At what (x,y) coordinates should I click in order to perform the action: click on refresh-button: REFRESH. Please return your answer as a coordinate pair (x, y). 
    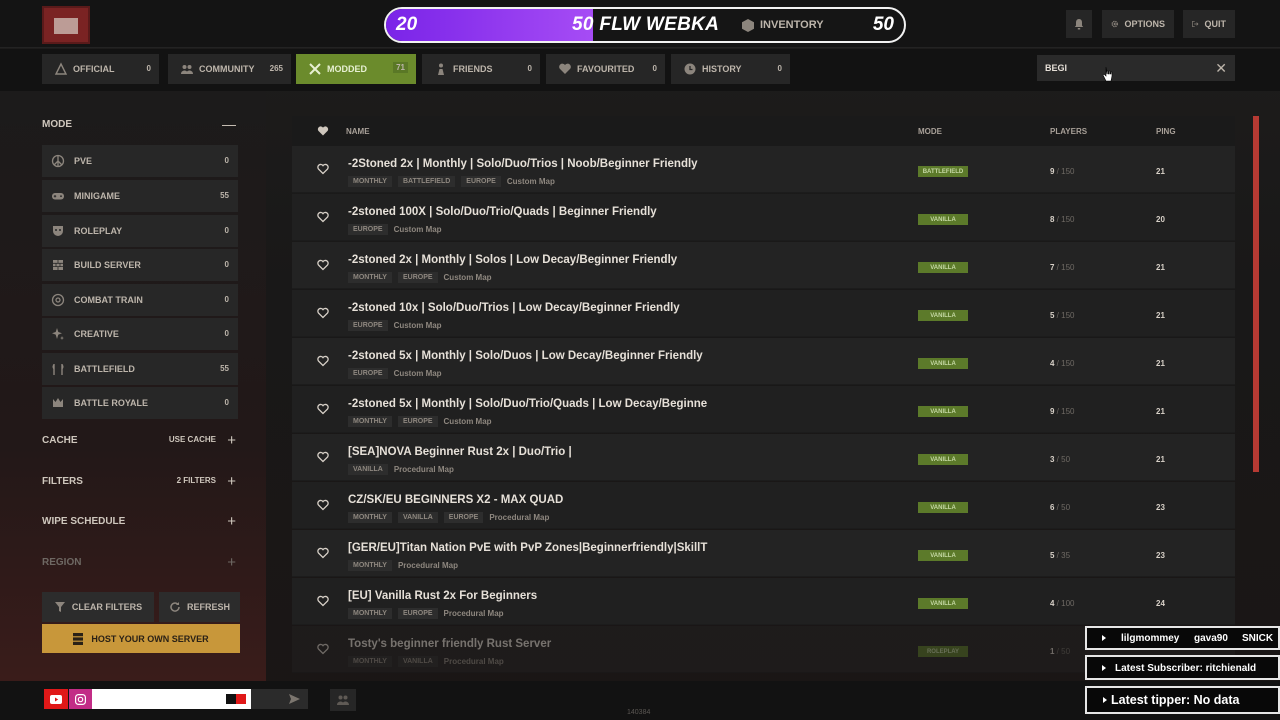
    Looking at the image, I should click on (199, 607).